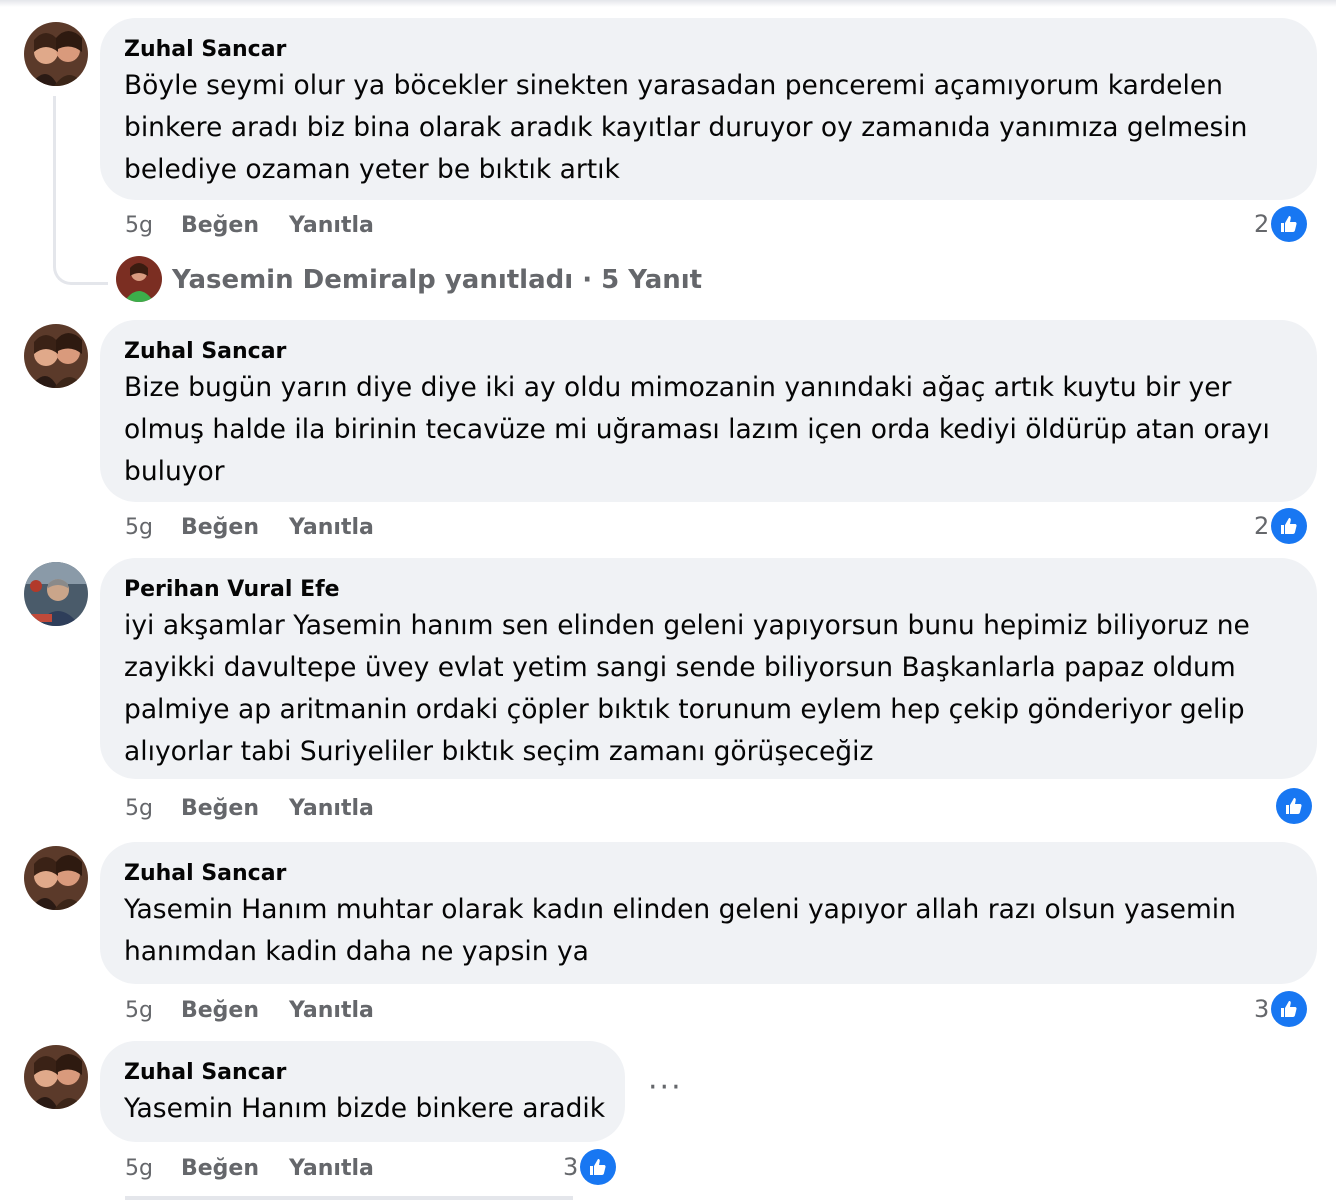 The width and height of the screenshot is (1336, 1200). Describe the element at coordinates (708, 590) in the screenshot. I see `comment-author: Perihan Vural Efe` at that location.